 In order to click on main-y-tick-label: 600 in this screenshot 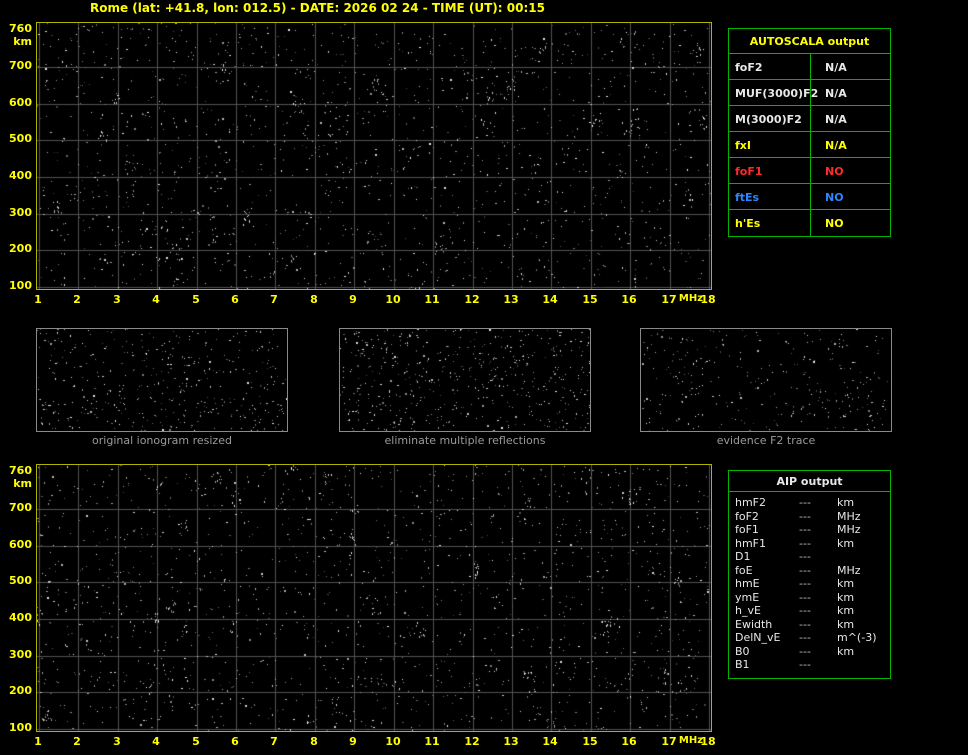, I will do `click(20, 102)`.